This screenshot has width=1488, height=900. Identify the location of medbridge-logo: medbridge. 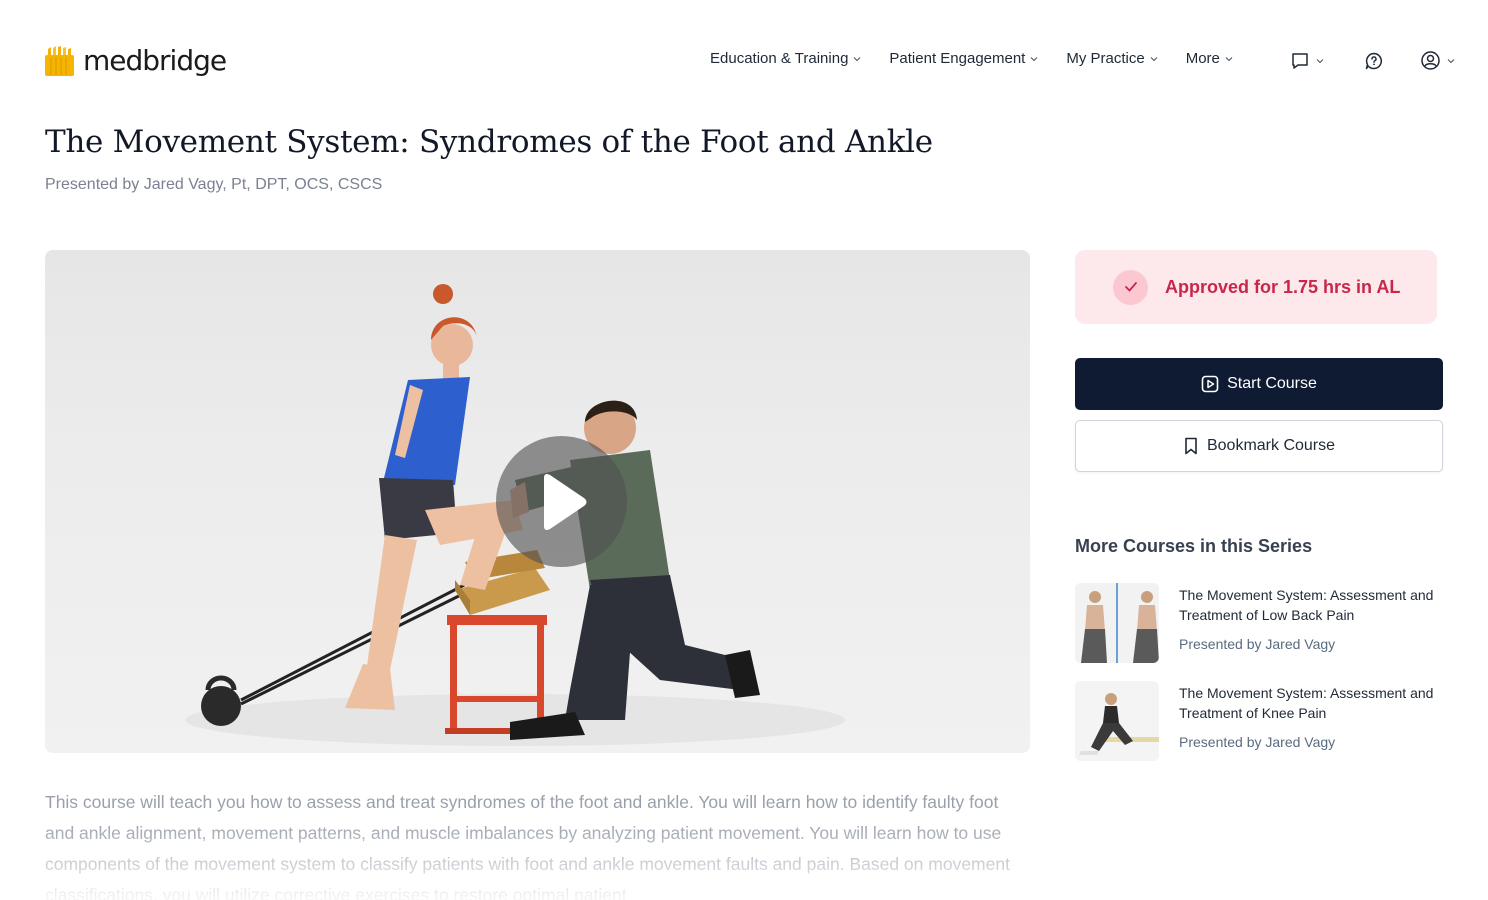
(136, 60).